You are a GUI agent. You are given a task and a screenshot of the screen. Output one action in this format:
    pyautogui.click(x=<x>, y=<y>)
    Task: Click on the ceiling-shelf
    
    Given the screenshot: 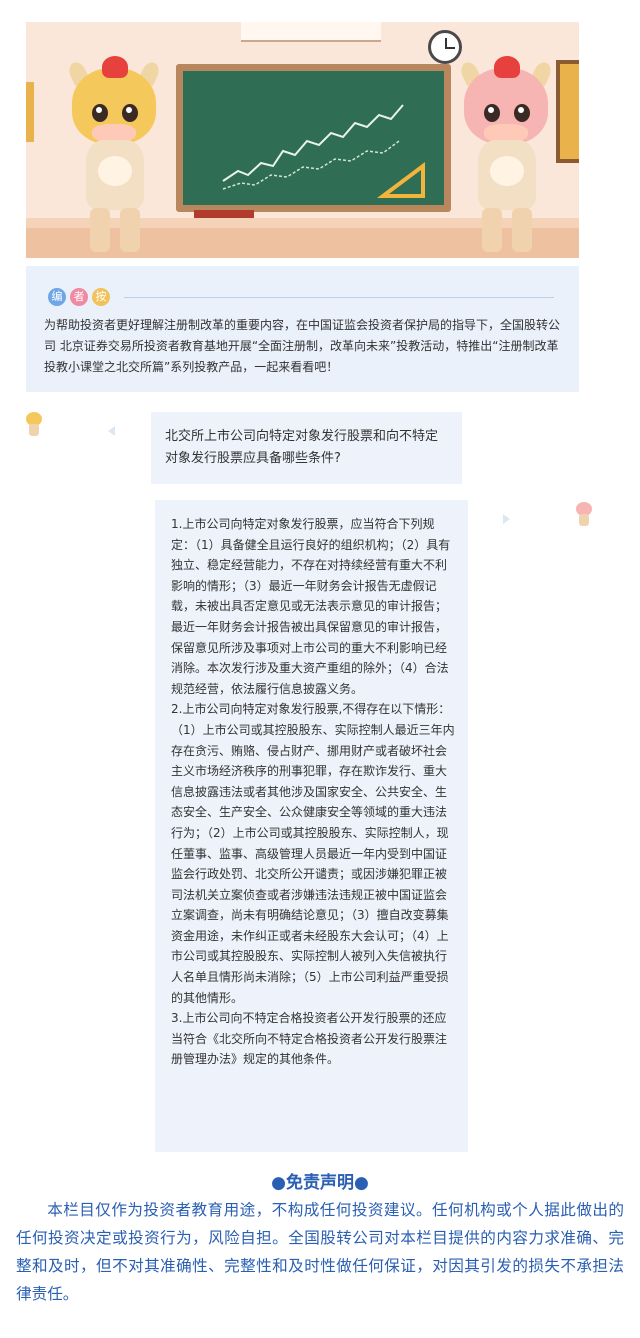 What is the action you would take?
    pyautogui.click(x=311, y=32)
    